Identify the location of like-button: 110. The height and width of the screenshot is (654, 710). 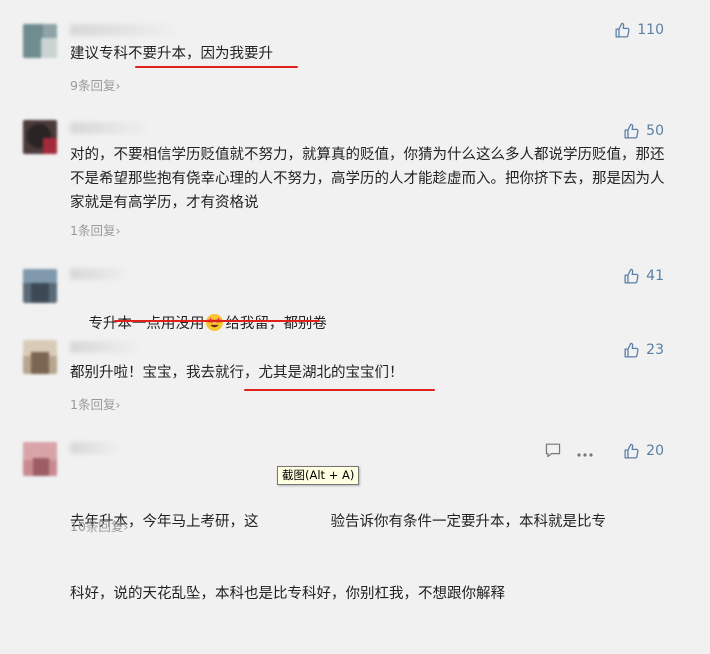
(639, 30).